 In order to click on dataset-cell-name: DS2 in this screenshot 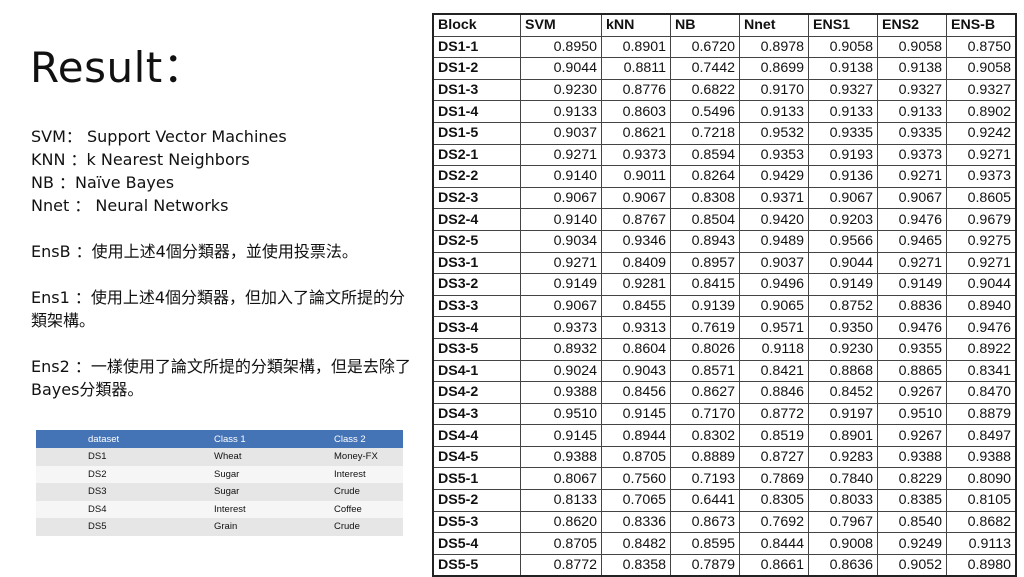, I will do `click(121, 474)`.